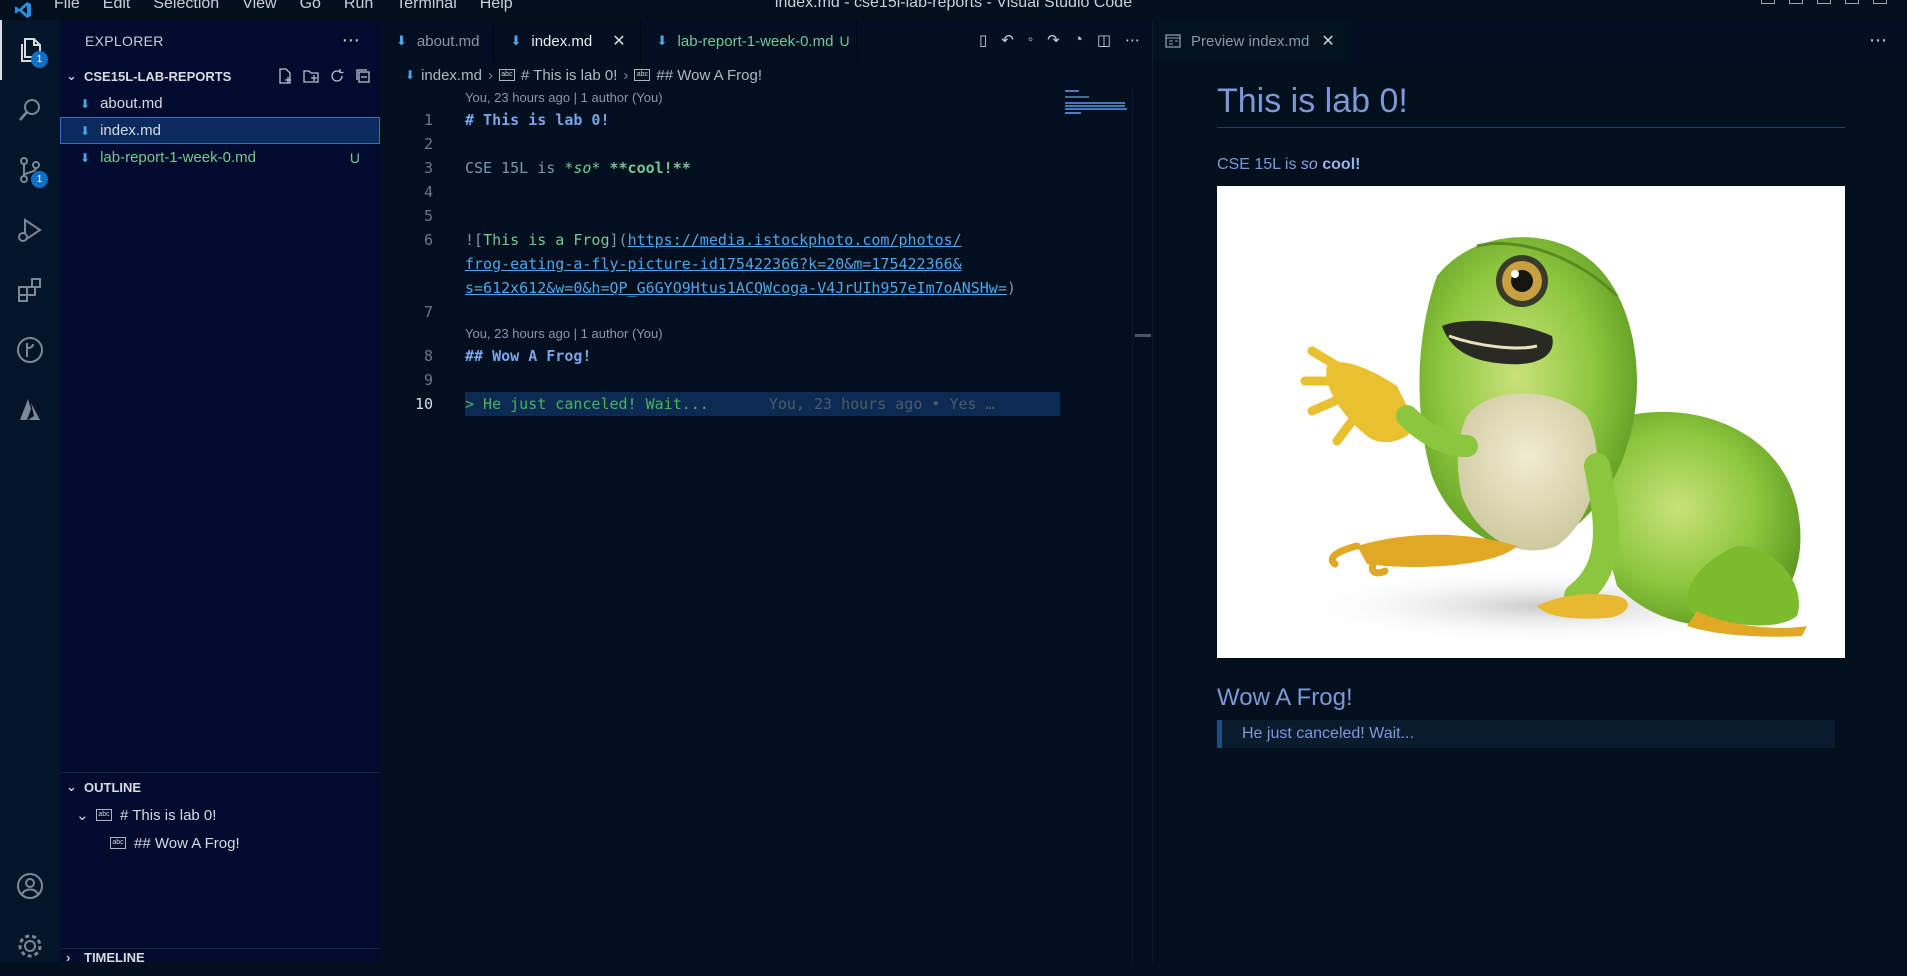  What do you see at coordinates (1053, 40) in the screenshot?
I see `next-change-icon: ↷` at bounding box center [1053, 40].